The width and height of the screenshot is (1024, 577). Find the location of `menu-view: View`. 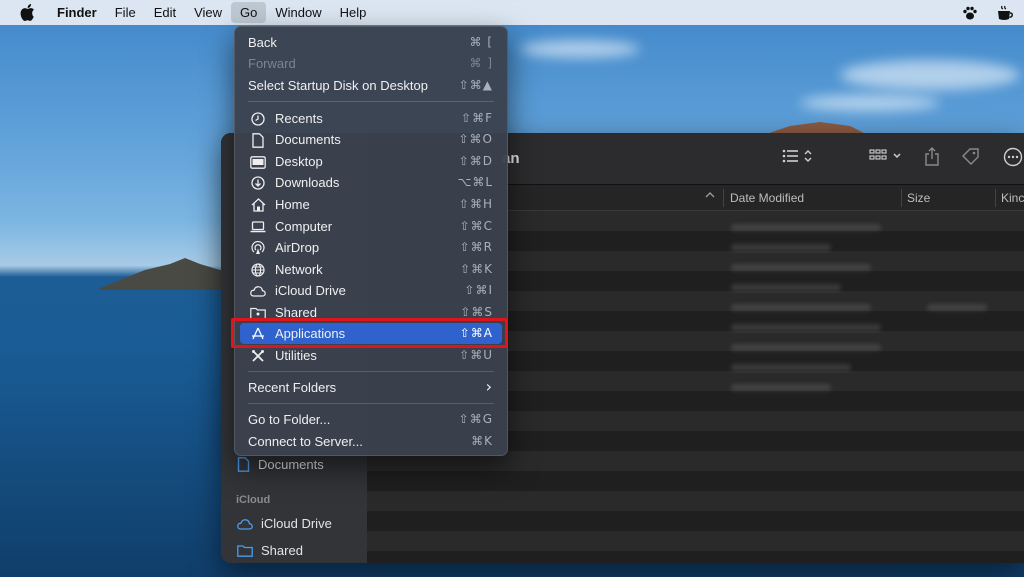

menu-view: View is located at coordinates (208, 12).